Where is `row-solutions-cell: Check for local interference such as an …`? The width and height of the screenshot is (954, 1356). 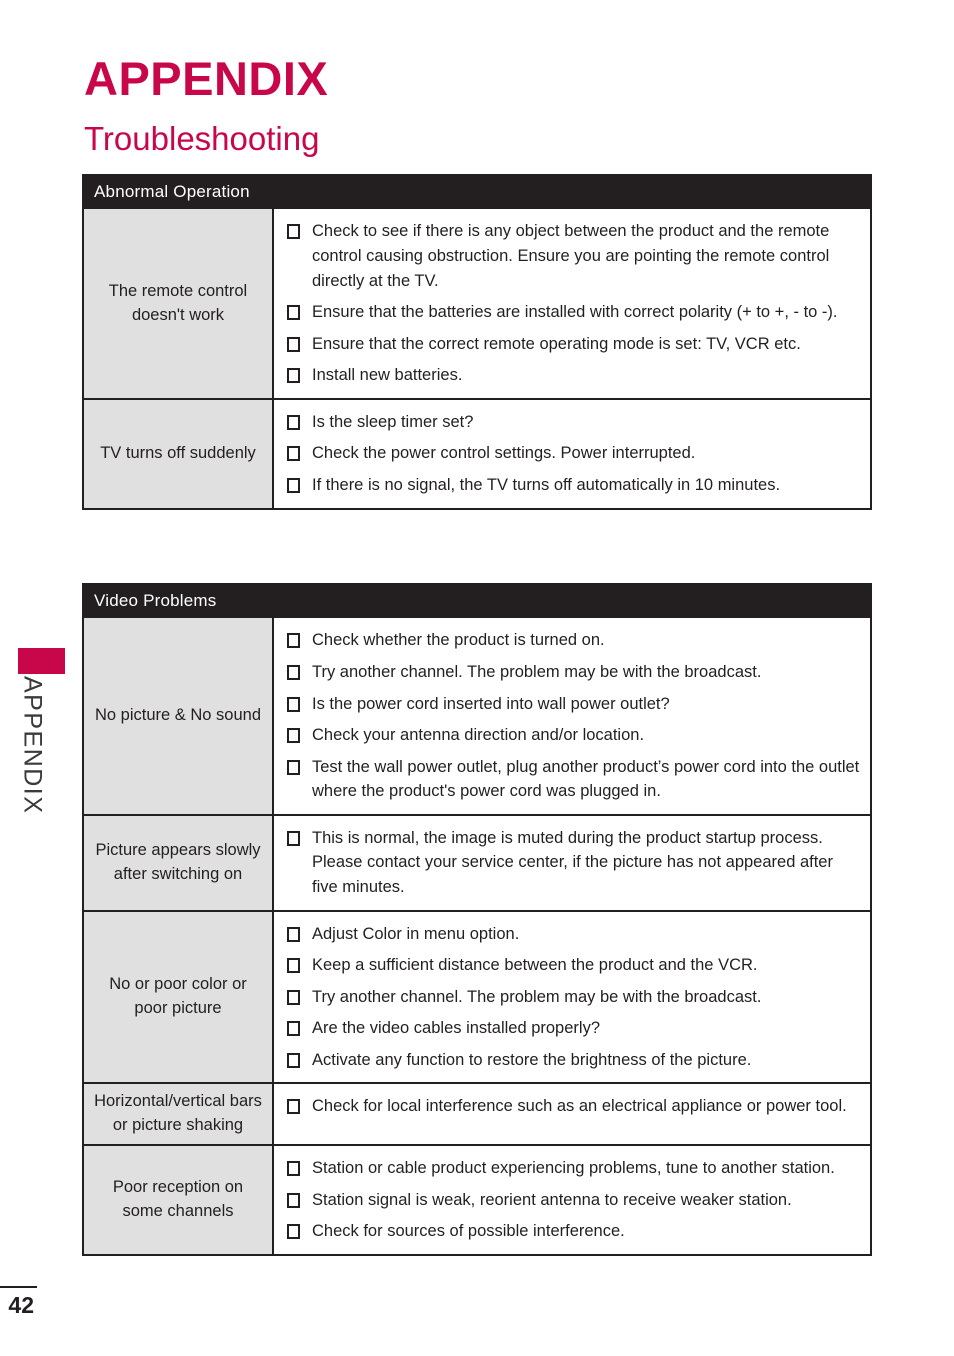
row-solutions-cell: Check for local interference such as an … is located at coordinates (572, 1114).